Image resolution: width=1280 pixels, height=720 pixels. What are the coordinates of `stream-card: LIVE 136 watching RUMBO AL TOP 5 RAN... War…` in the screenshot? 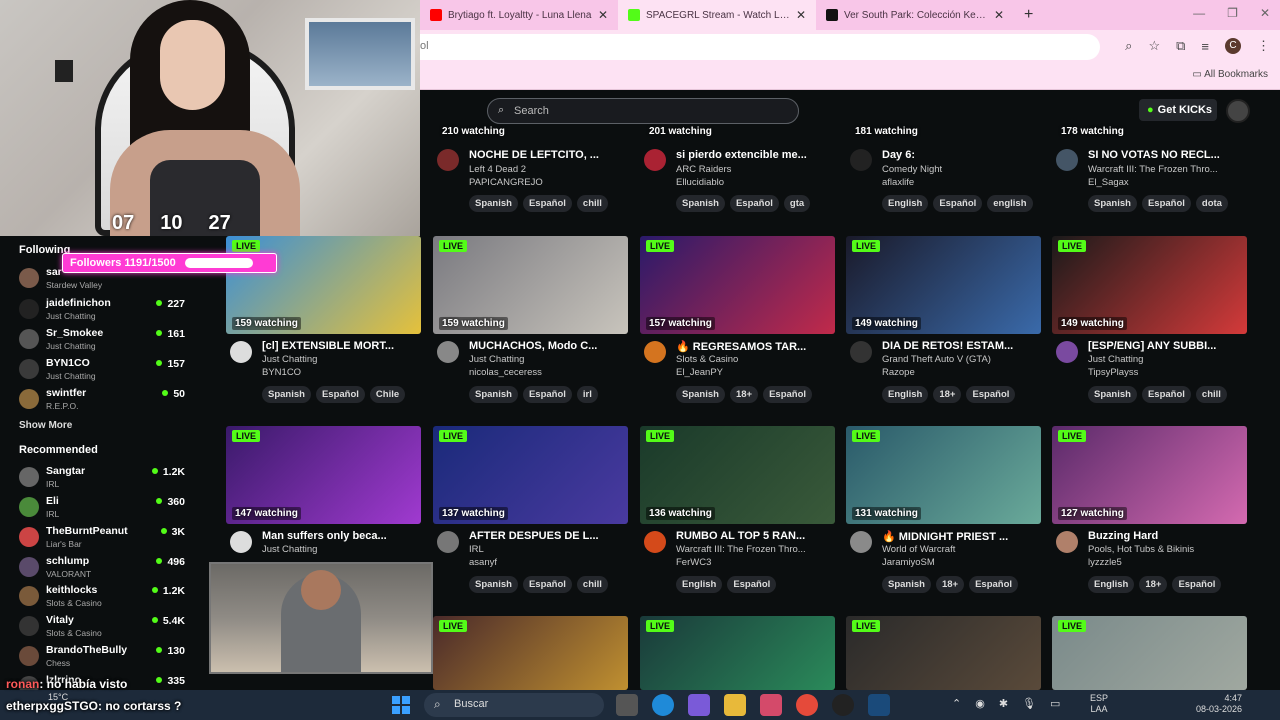 It's located at (737, 516).